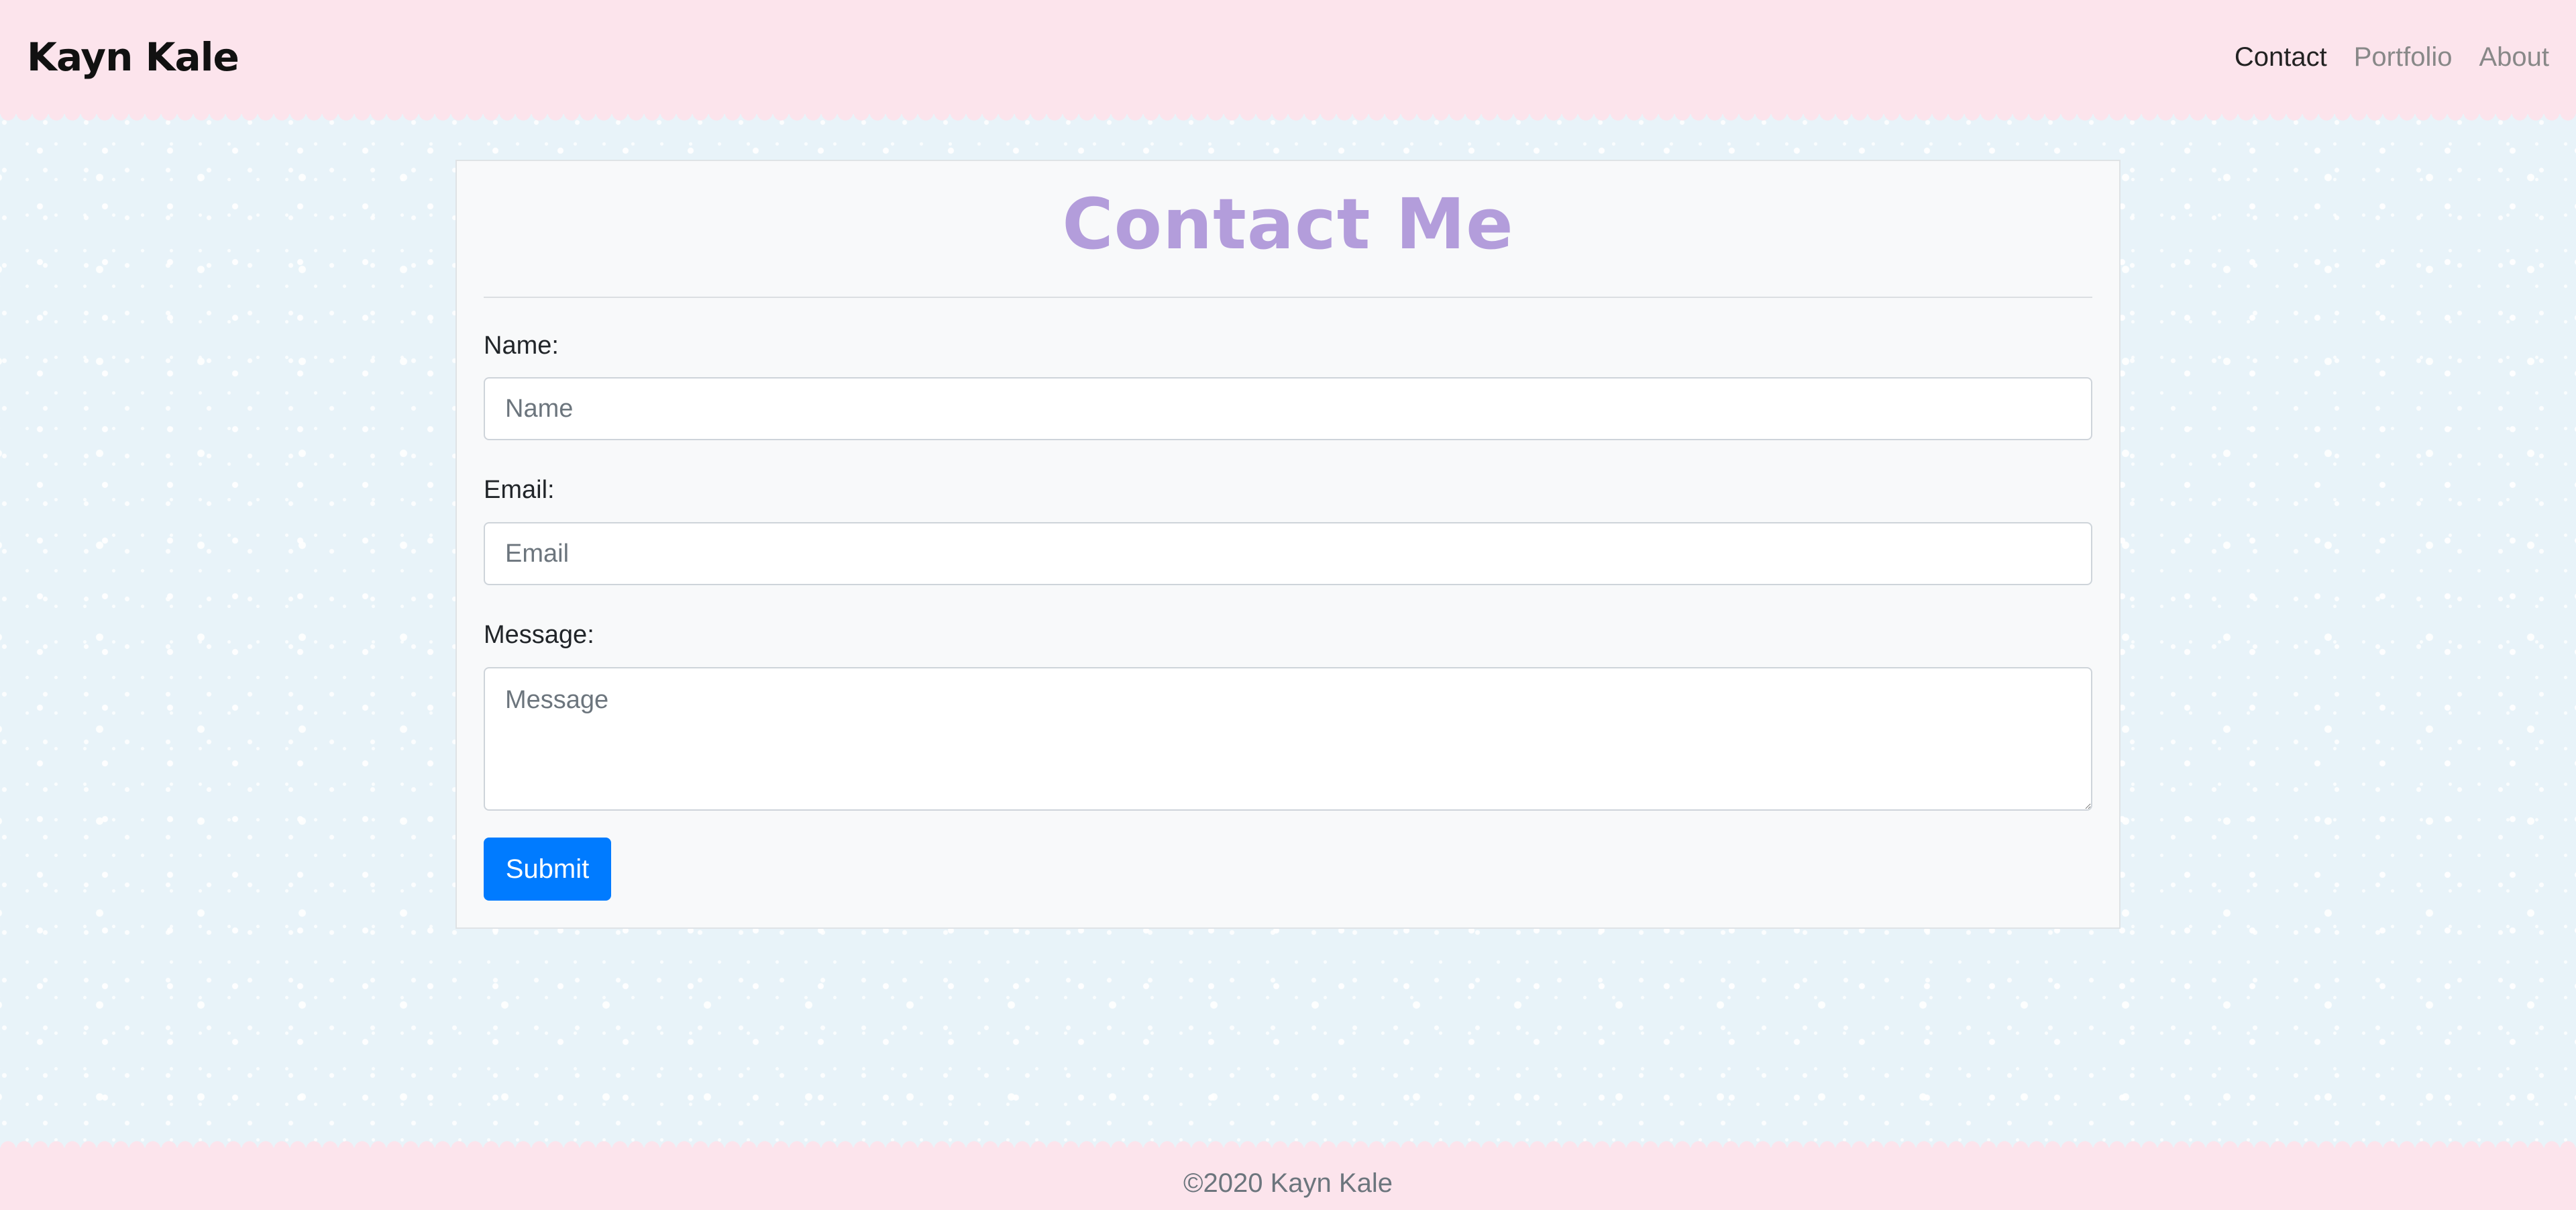  What do you see at coordinates (521, 346) in the screenshot?
I see `name-label: Name:` at bounding box center [521, 346].